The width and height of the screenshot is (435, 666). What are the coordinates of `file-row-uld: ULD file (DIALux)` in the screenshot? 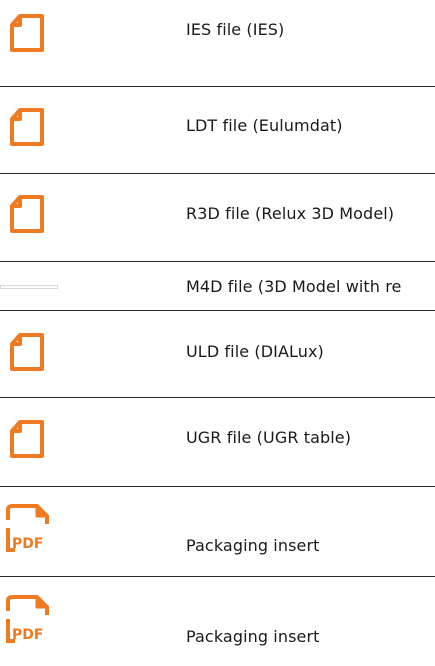 It's located at (217, 354).